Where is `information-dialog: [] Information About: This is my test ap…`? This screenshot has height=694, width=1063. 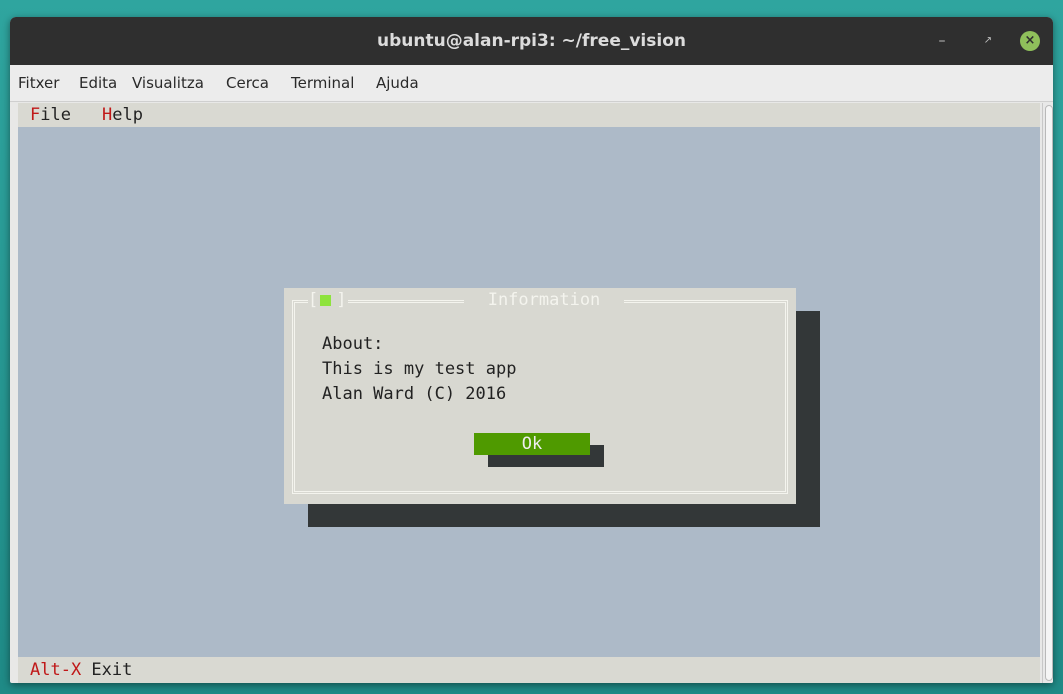
information-dialog: [] Information About: This is my test ap… is located at coordinates (540, 396).